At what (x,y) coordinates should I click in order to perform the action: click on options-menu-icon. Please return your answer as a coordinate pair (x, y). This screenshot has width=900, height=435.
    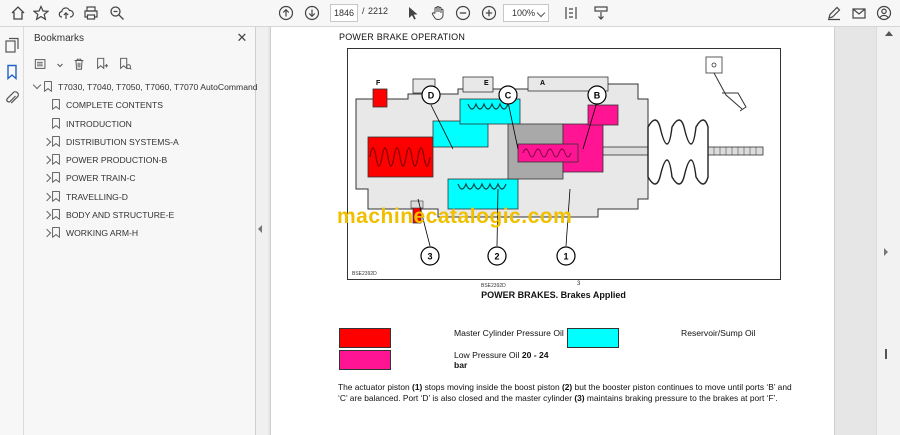
    Looking at the image, I should click on (41, 64).